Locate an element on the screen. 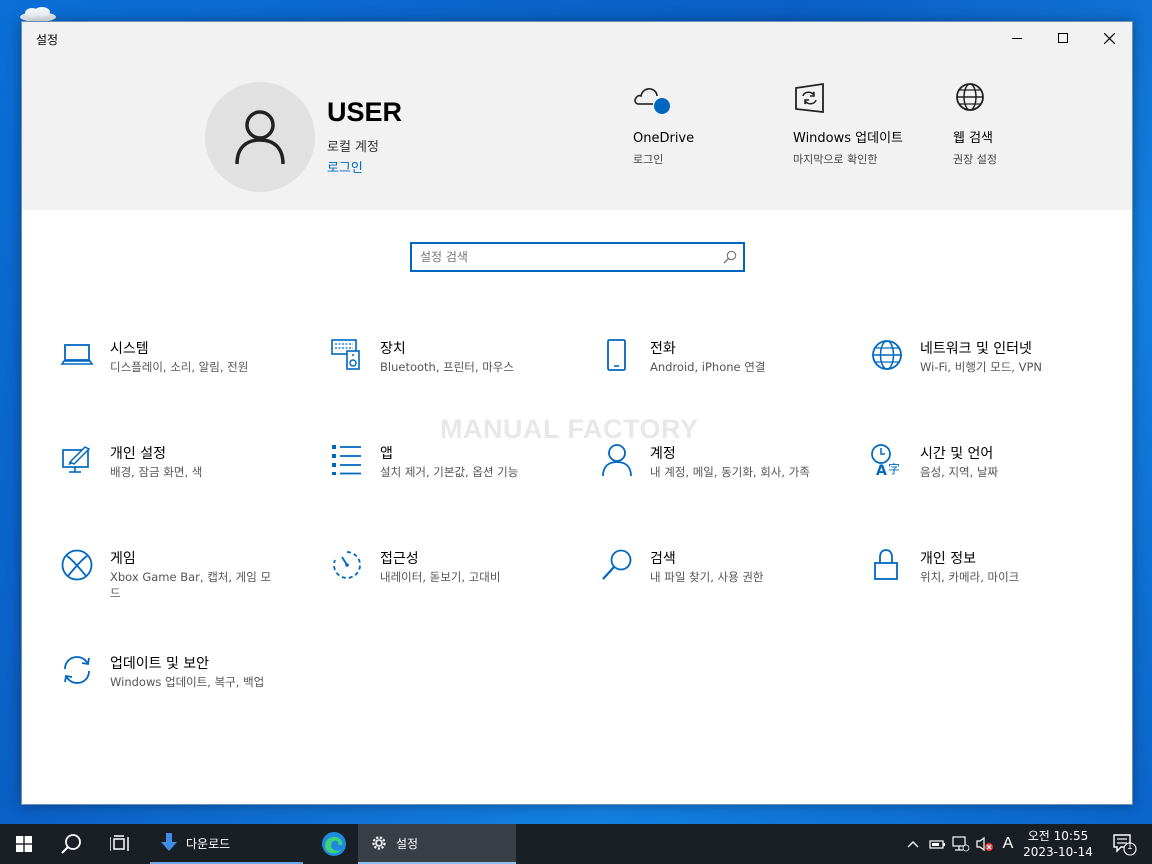  tile-accounts-title: 계정 is located at coordinates (663, 454).